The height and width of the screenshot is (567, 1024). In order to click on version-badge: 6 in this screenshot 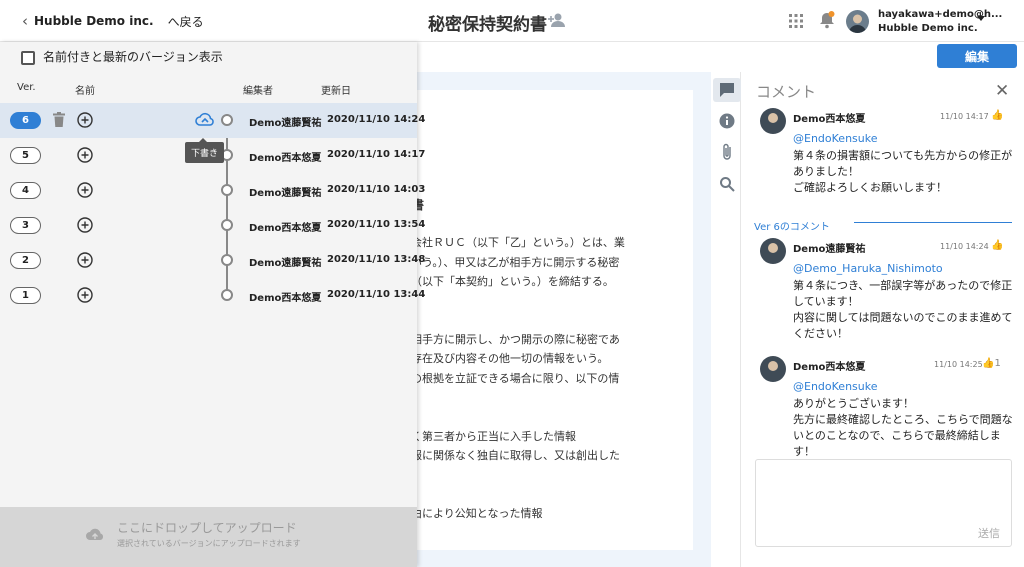, I will do `click(25, 120)`.